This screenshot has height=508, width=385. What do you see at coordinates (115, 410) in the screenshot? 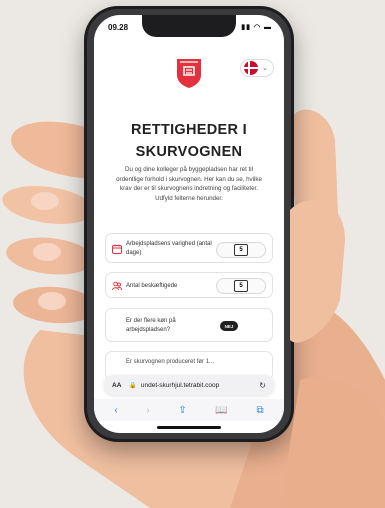
I see `back-icon: ‹` at bounding box center [115, 410].